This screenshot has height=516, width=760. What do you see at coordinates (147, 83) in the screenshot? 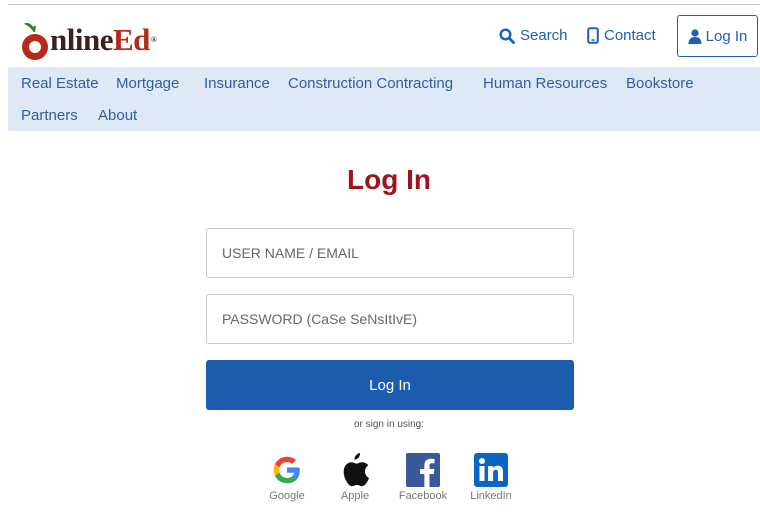
I see `nav-mortgage: Mortgage` at bounding box center [147, 83].